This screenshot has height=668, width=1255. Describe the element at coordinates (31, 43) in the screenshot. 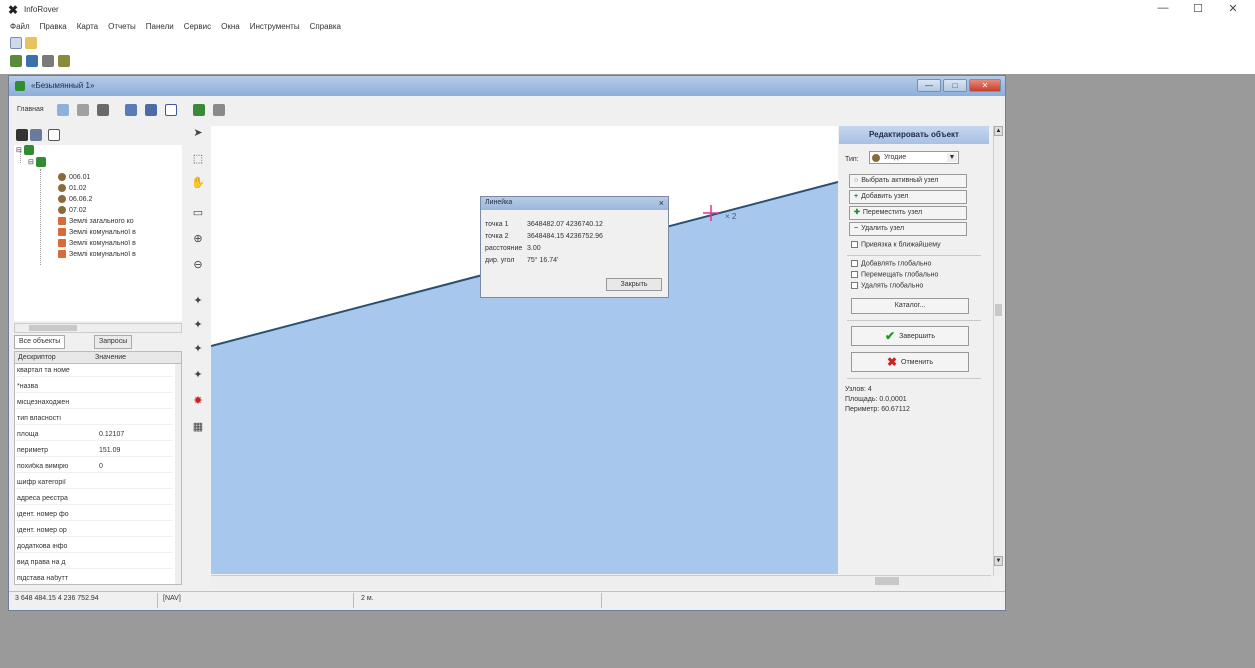

I see `open-folder-icon` at that location.